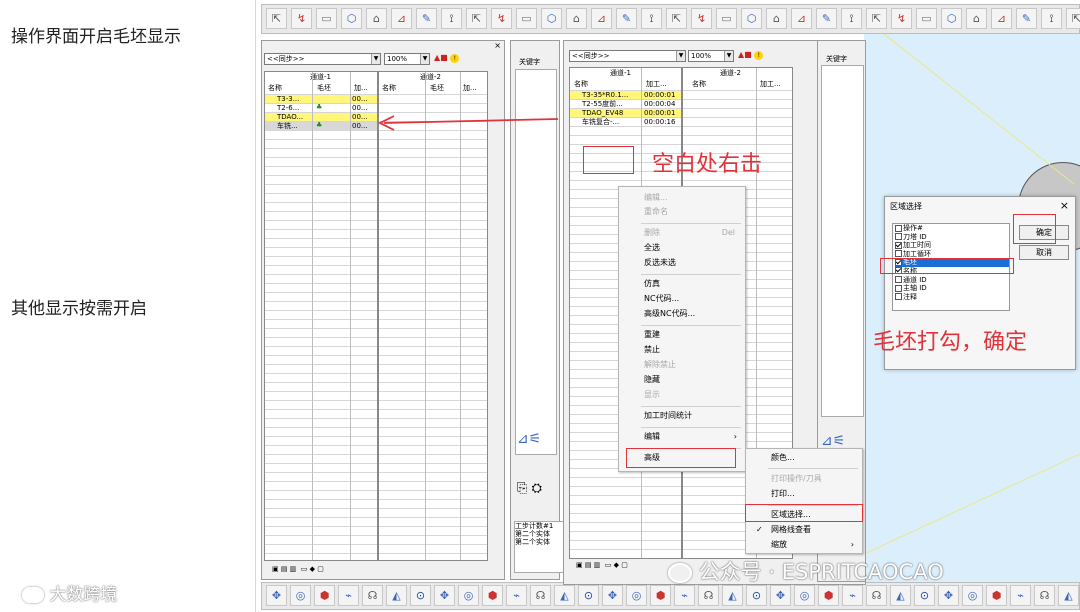  I want to click on submenu-item-gridlines: ✓ 网格线查看, so click(804, 530).